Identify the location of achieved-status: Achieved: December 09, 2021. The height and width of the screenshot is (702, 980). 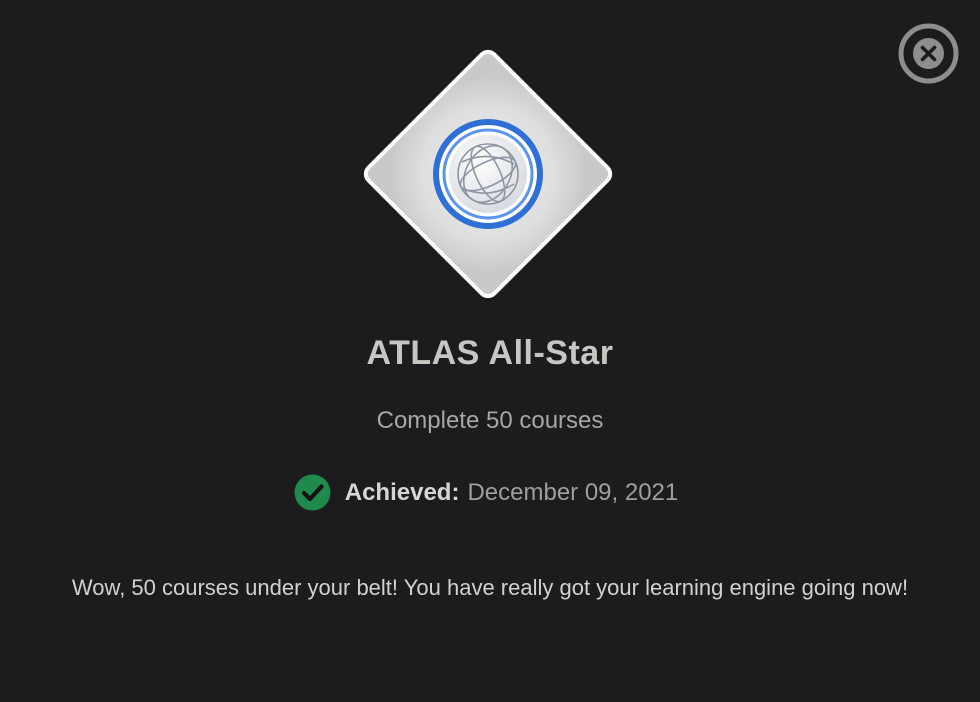
(490, 492).